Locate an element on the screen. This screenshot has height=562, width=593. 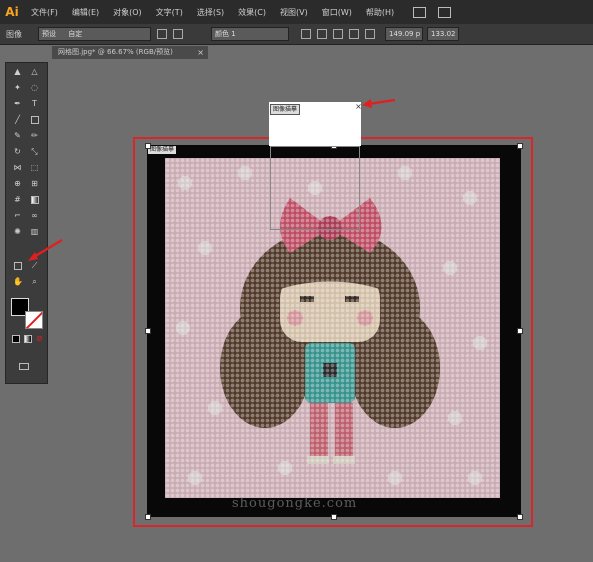
width-field: 149.09 p is located at coordinates (404, 34).